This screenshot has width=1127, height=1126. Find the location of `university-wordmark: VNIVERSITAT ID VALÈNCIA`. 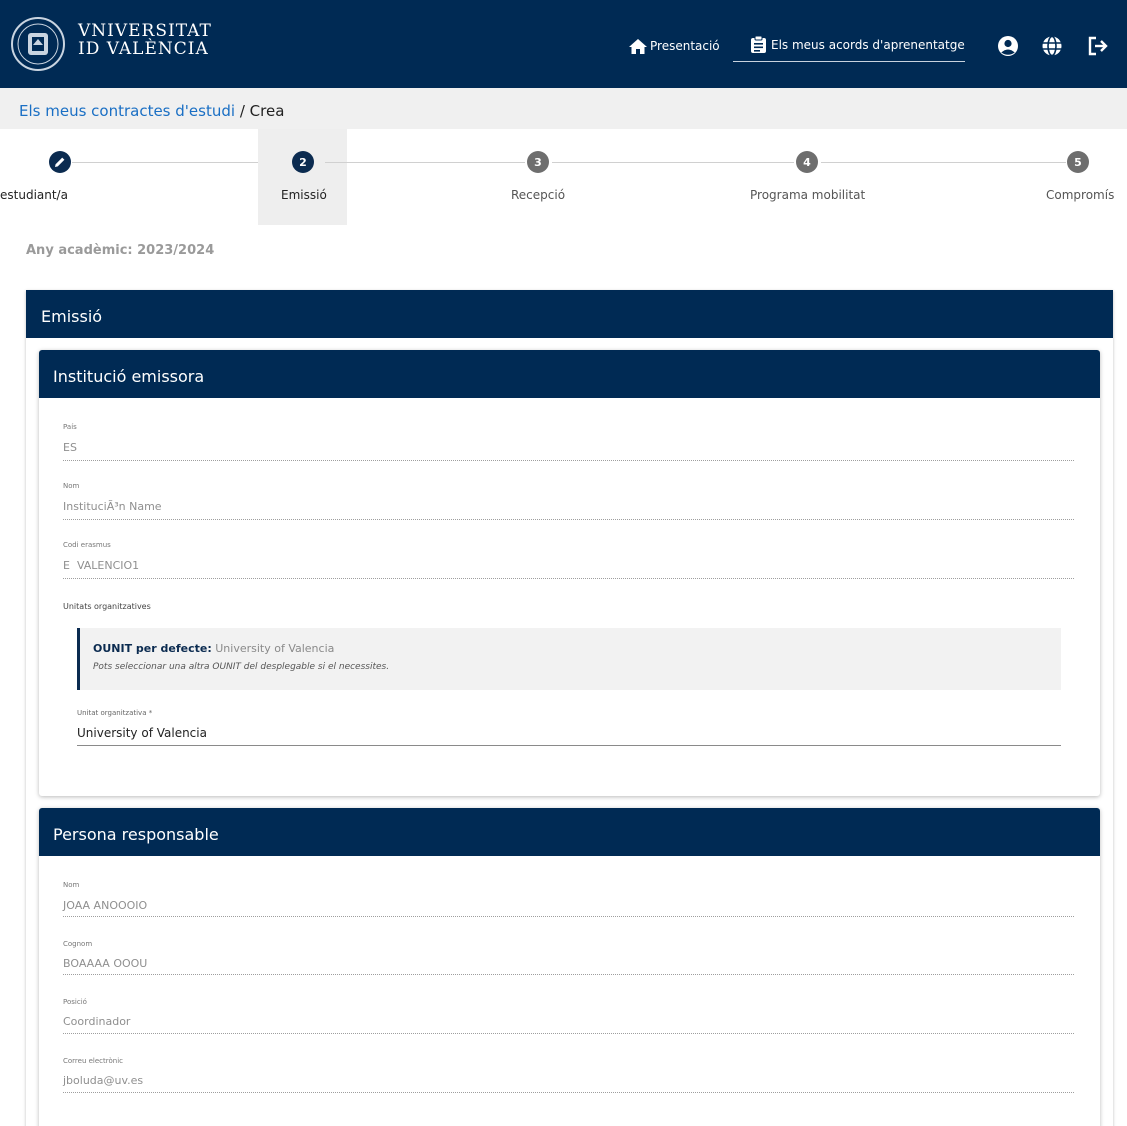

university-wordmark: VNIVERSITAT ID VALÈNCIA is located at coordinates (145, 40).